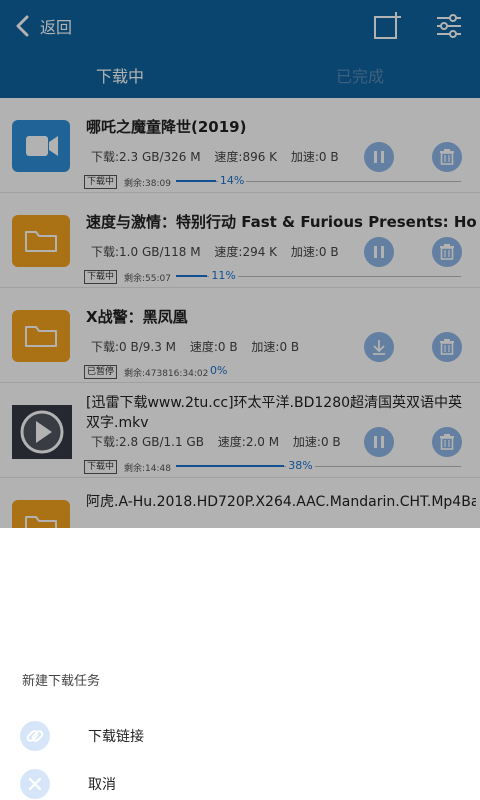 Image resolution: width=480 pixels, height=800 pixels. Describe the element at coordinates (35, 784) in the screenshot. I see `close-icon` at that location.